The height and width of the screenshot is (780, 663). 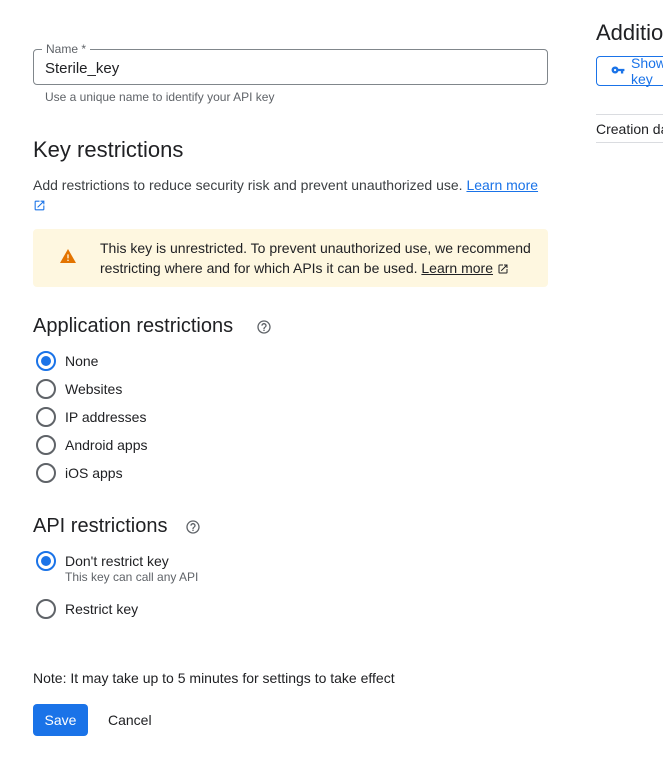 What do you see at coordinates (502, 185) in the screenshot?
I see `key-restrictions-learn-more-link: Learn more` at bounding box center [502, 185].